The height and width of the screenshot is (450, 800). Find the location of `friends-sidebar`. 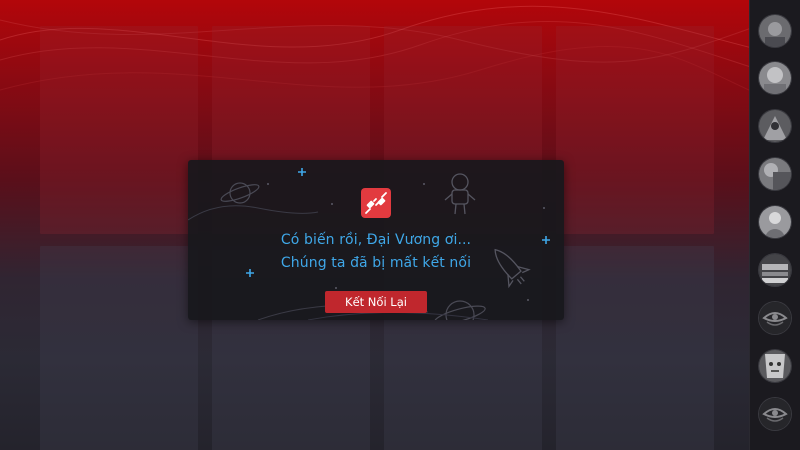

friends-sidebar is located at coordinates (774, 225).